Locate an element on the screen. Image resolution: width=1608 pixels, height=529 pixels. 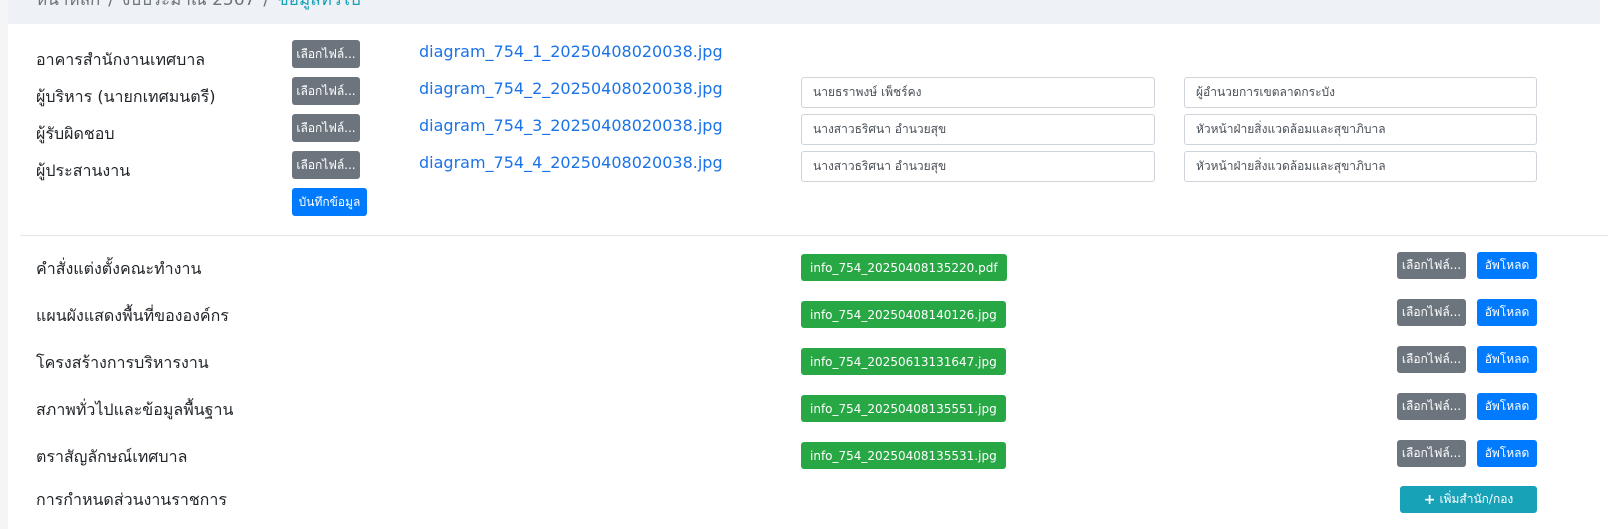
file-badge: info_754_20250408140126.jpg is located at coordinates (903, 314).